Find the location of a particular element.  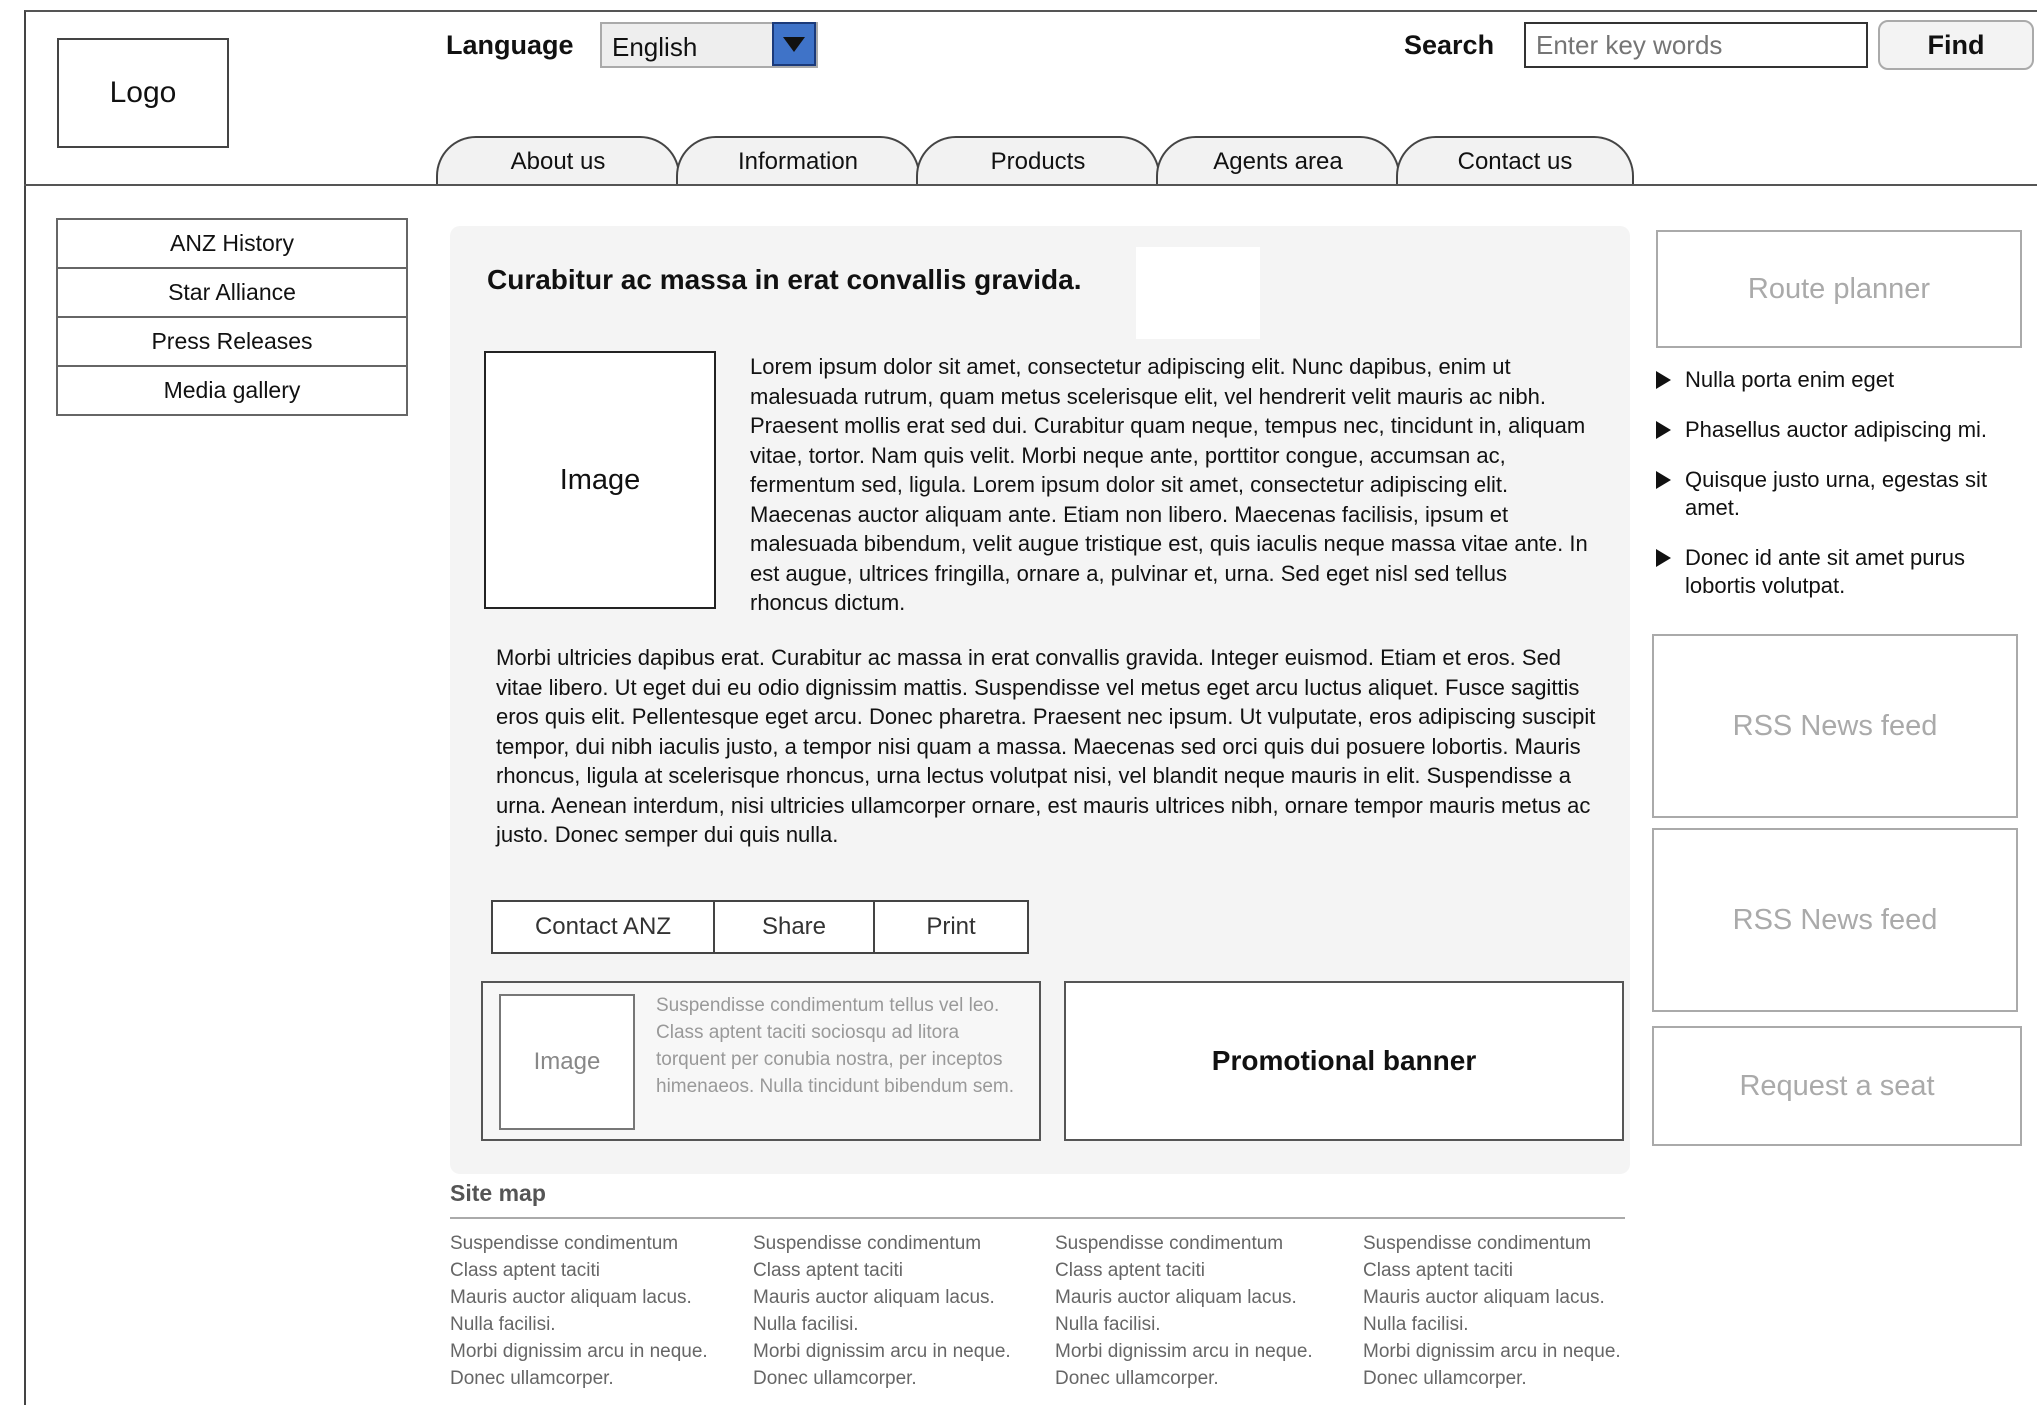

teaser-image: Image is located at coordinates (567, 1062).